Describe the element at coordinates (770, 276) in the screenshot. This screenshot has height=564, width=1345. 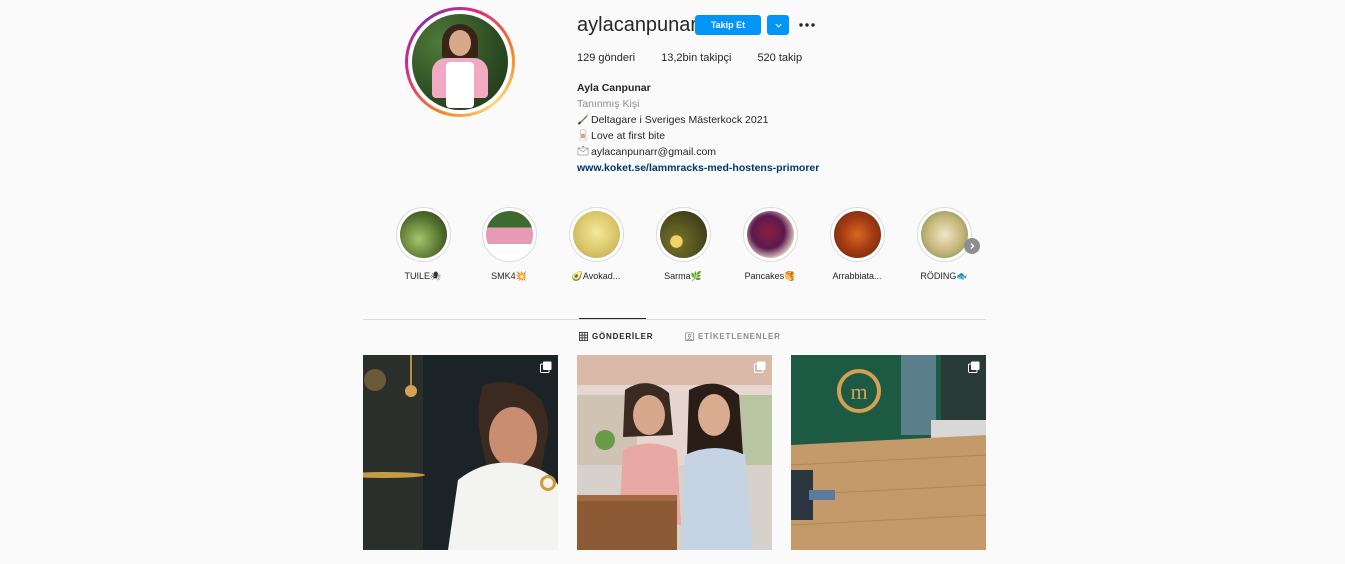
I see `highlight-label: Pancakes🥞` at that location.